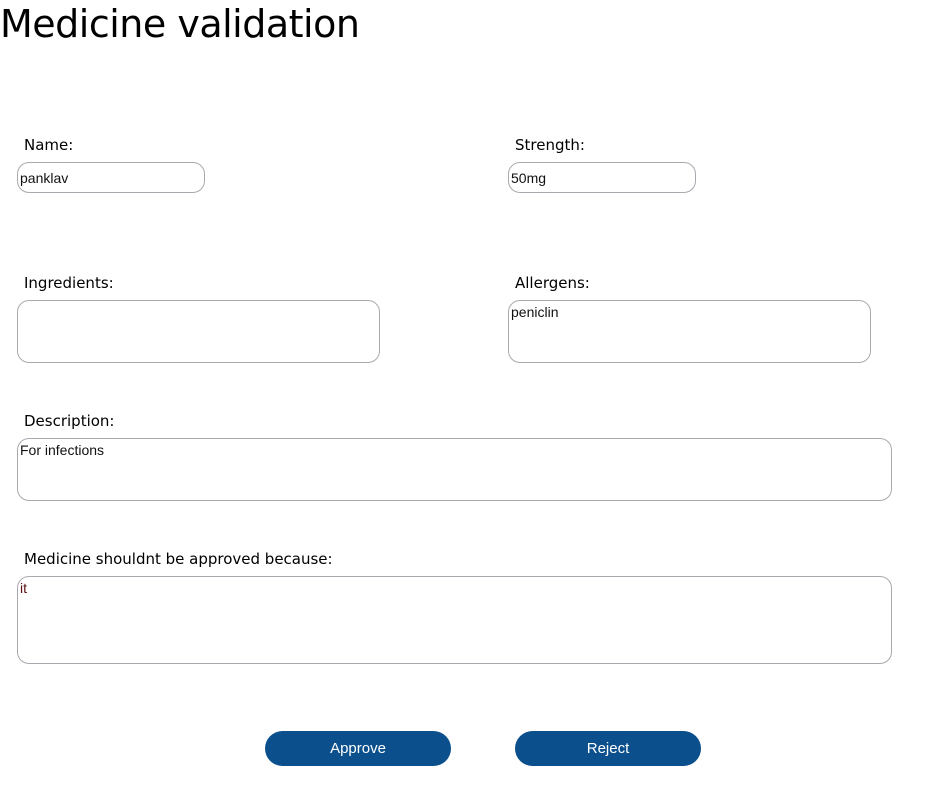 This screenshot has height=802, width=936. I want to click on approve-button: Approve, so click(358, 748).